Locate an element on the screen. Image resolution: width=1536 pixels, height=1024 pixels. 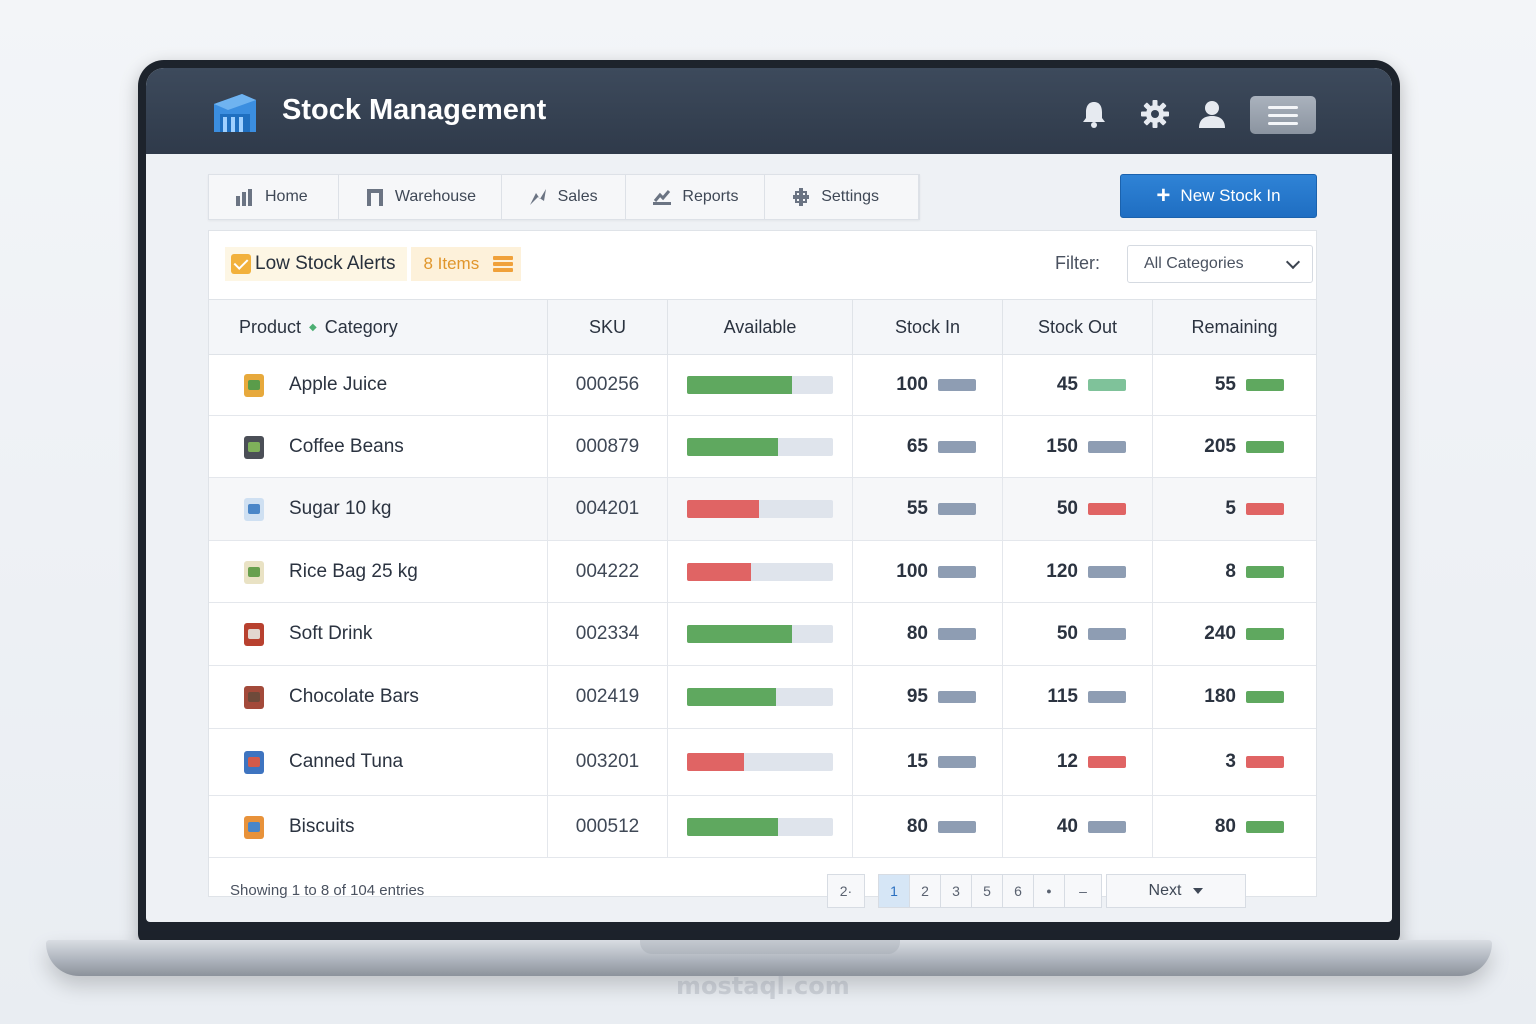
stock-out-value: 120 is located at coordinates (1062, 571).